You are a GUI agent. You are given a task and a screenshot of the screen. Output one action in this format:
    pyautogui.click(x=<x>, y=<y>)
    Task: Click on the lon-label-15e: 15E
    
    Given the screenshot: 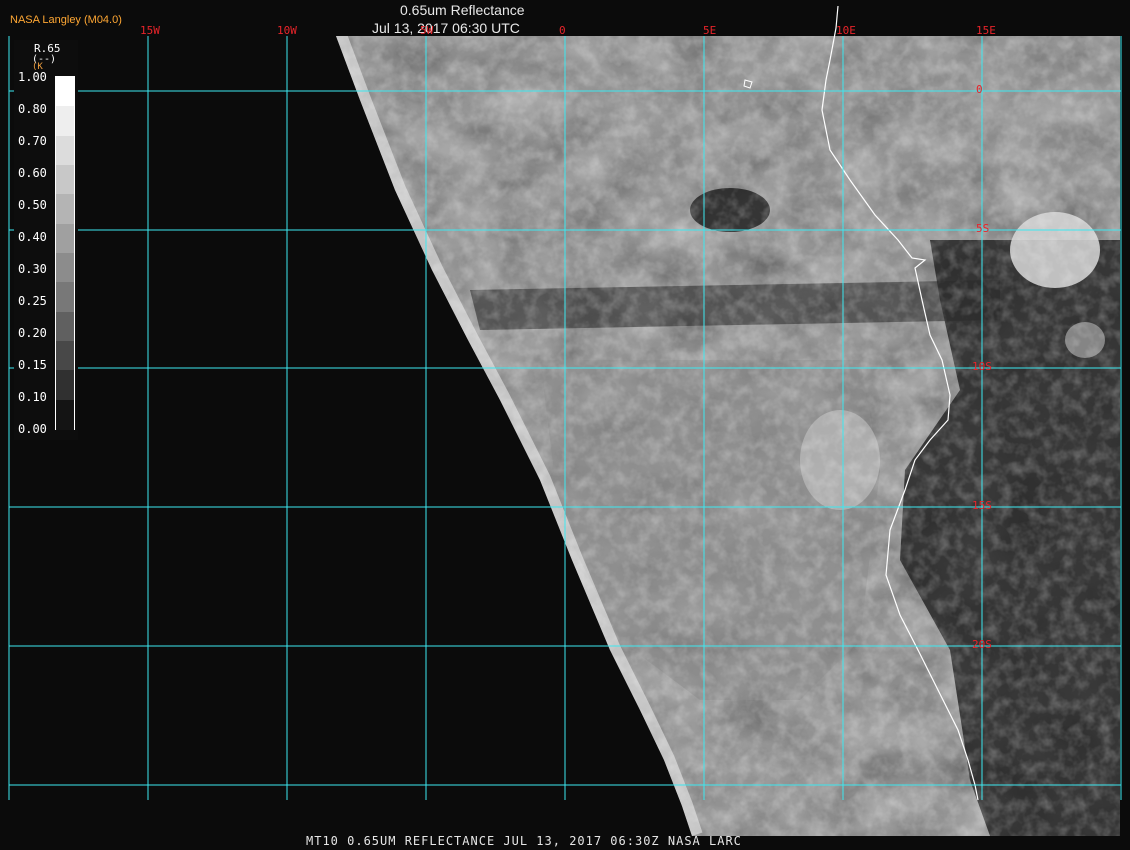 What is the action you would take?
    pyautogui.click(x=986, y=30)
    